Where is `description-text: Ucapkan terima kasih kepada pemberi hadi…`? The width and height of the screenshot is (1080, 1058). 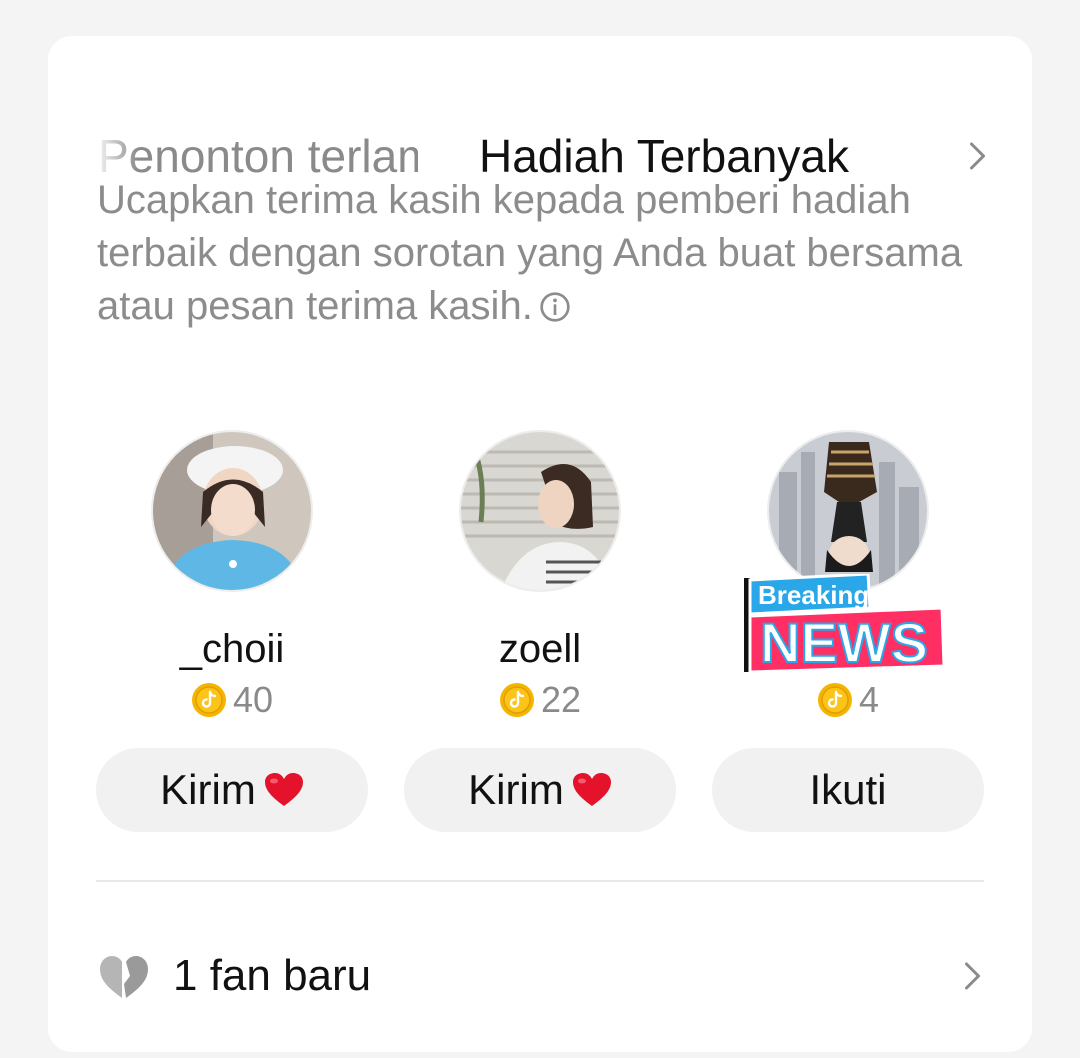 description-text: Ucapkan terima kasih kepada pemberi hadi… is located at coordinates (530, 253).